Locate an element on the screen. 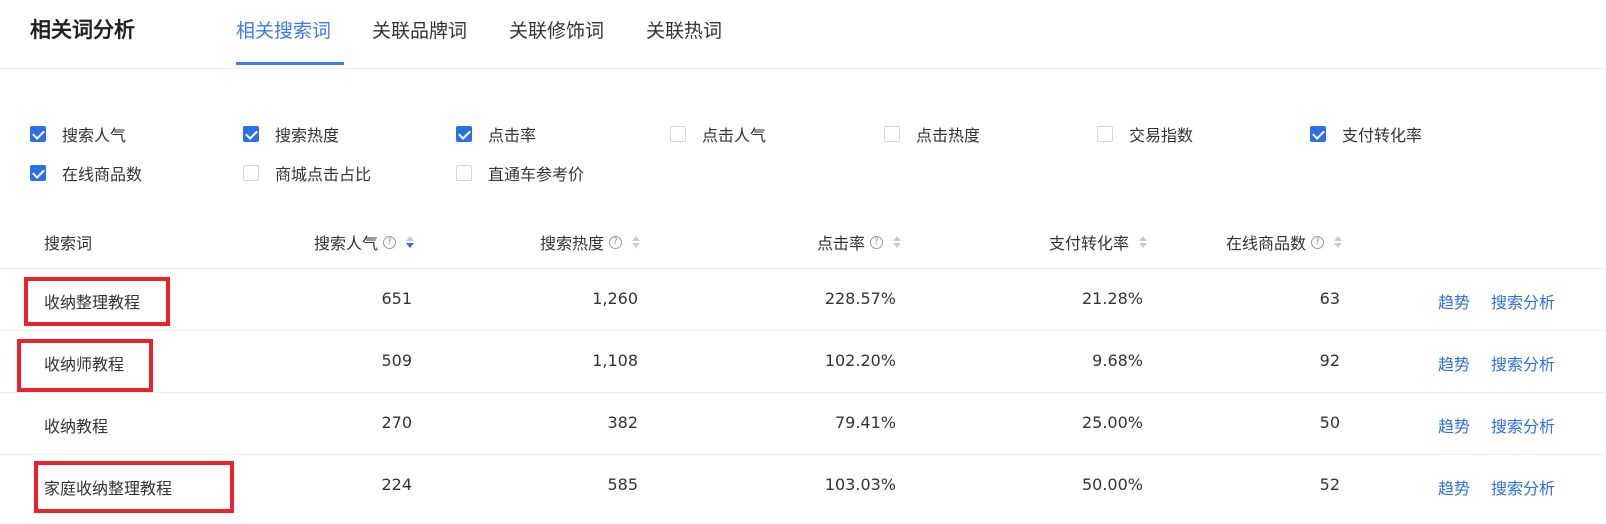 The height and width of the screenshot is (524, 1606). col-search-popularity: 搜索人气 ? is located at coordinates (364, 242).